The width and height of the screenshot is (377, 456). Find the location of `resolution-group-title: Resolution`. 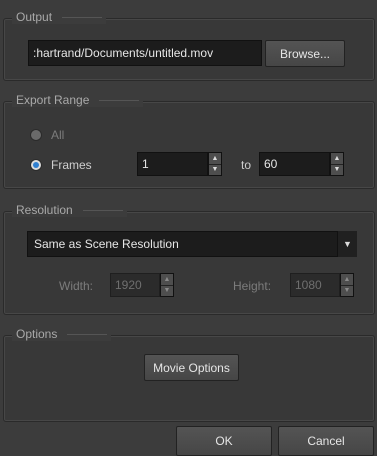

resolution-group-title: Resolution is located at coordinates (69, 210).